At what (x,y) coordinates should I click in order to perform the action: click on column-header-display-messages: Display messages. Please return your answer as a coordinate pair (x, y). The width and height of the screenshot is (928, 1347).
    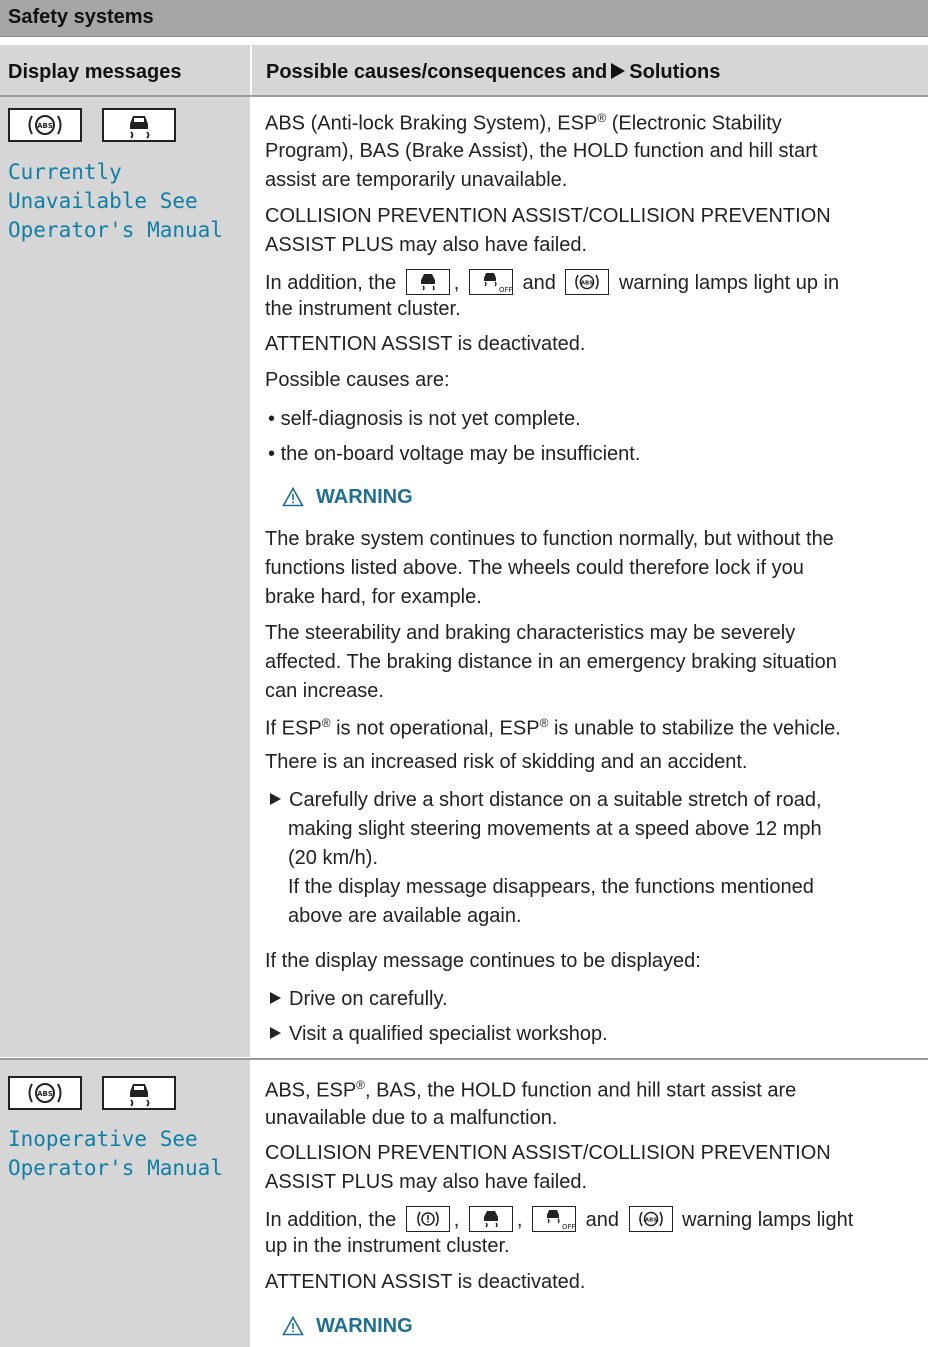
    Looking at the image, I should click on (95, 72).